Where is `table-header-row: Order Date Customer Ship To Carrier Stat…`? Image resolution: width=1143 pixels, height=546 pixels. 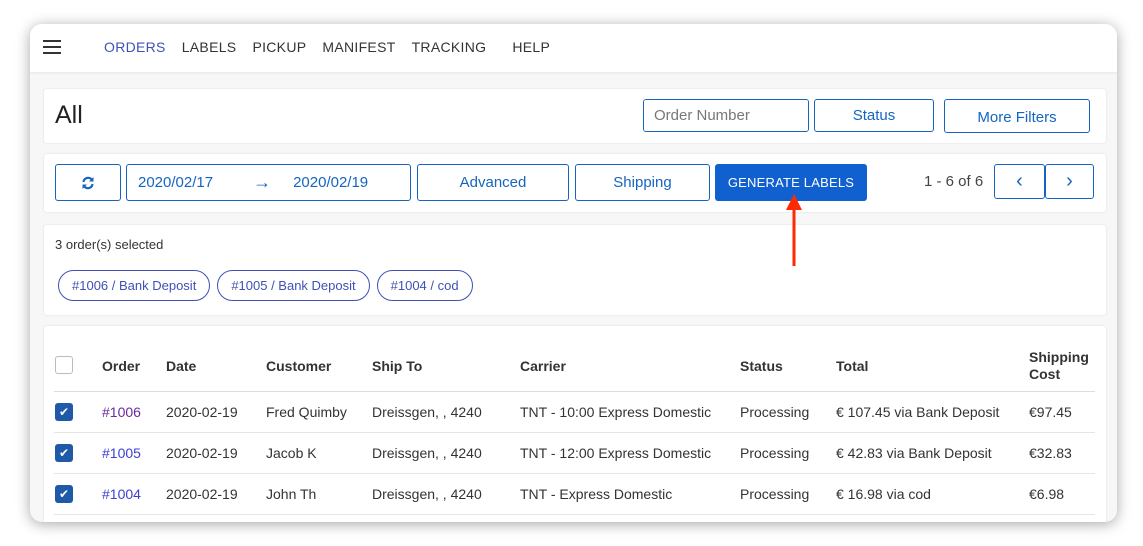
table-header-row: Order Date Customer Ship To Carrier Stat… is located at coordinates (574, 367).